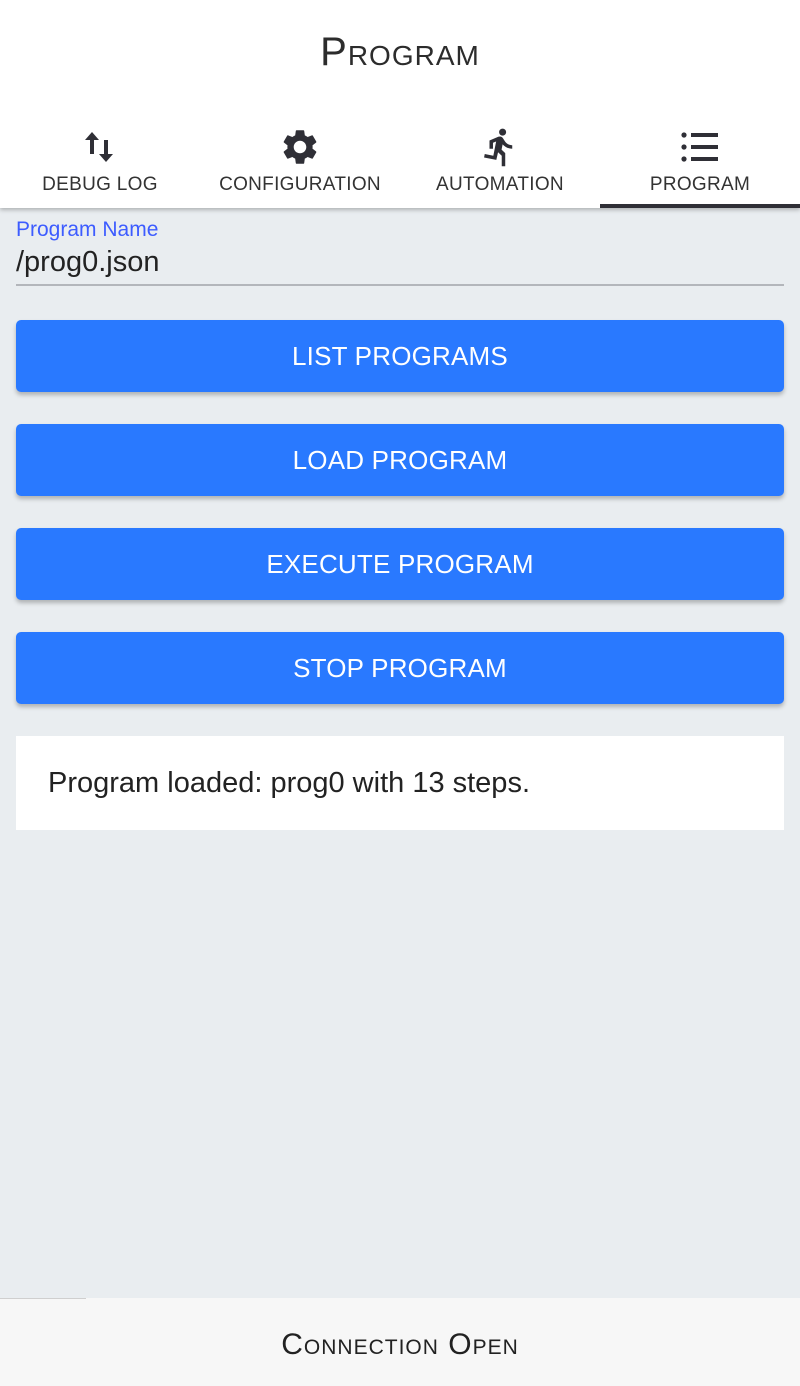 The height and width of the screenshot is (1386, 800). Describe the element at coordinates (400, 460) in the screenshot. I see `load-program-button: LOAD PROGRAM` at that location.